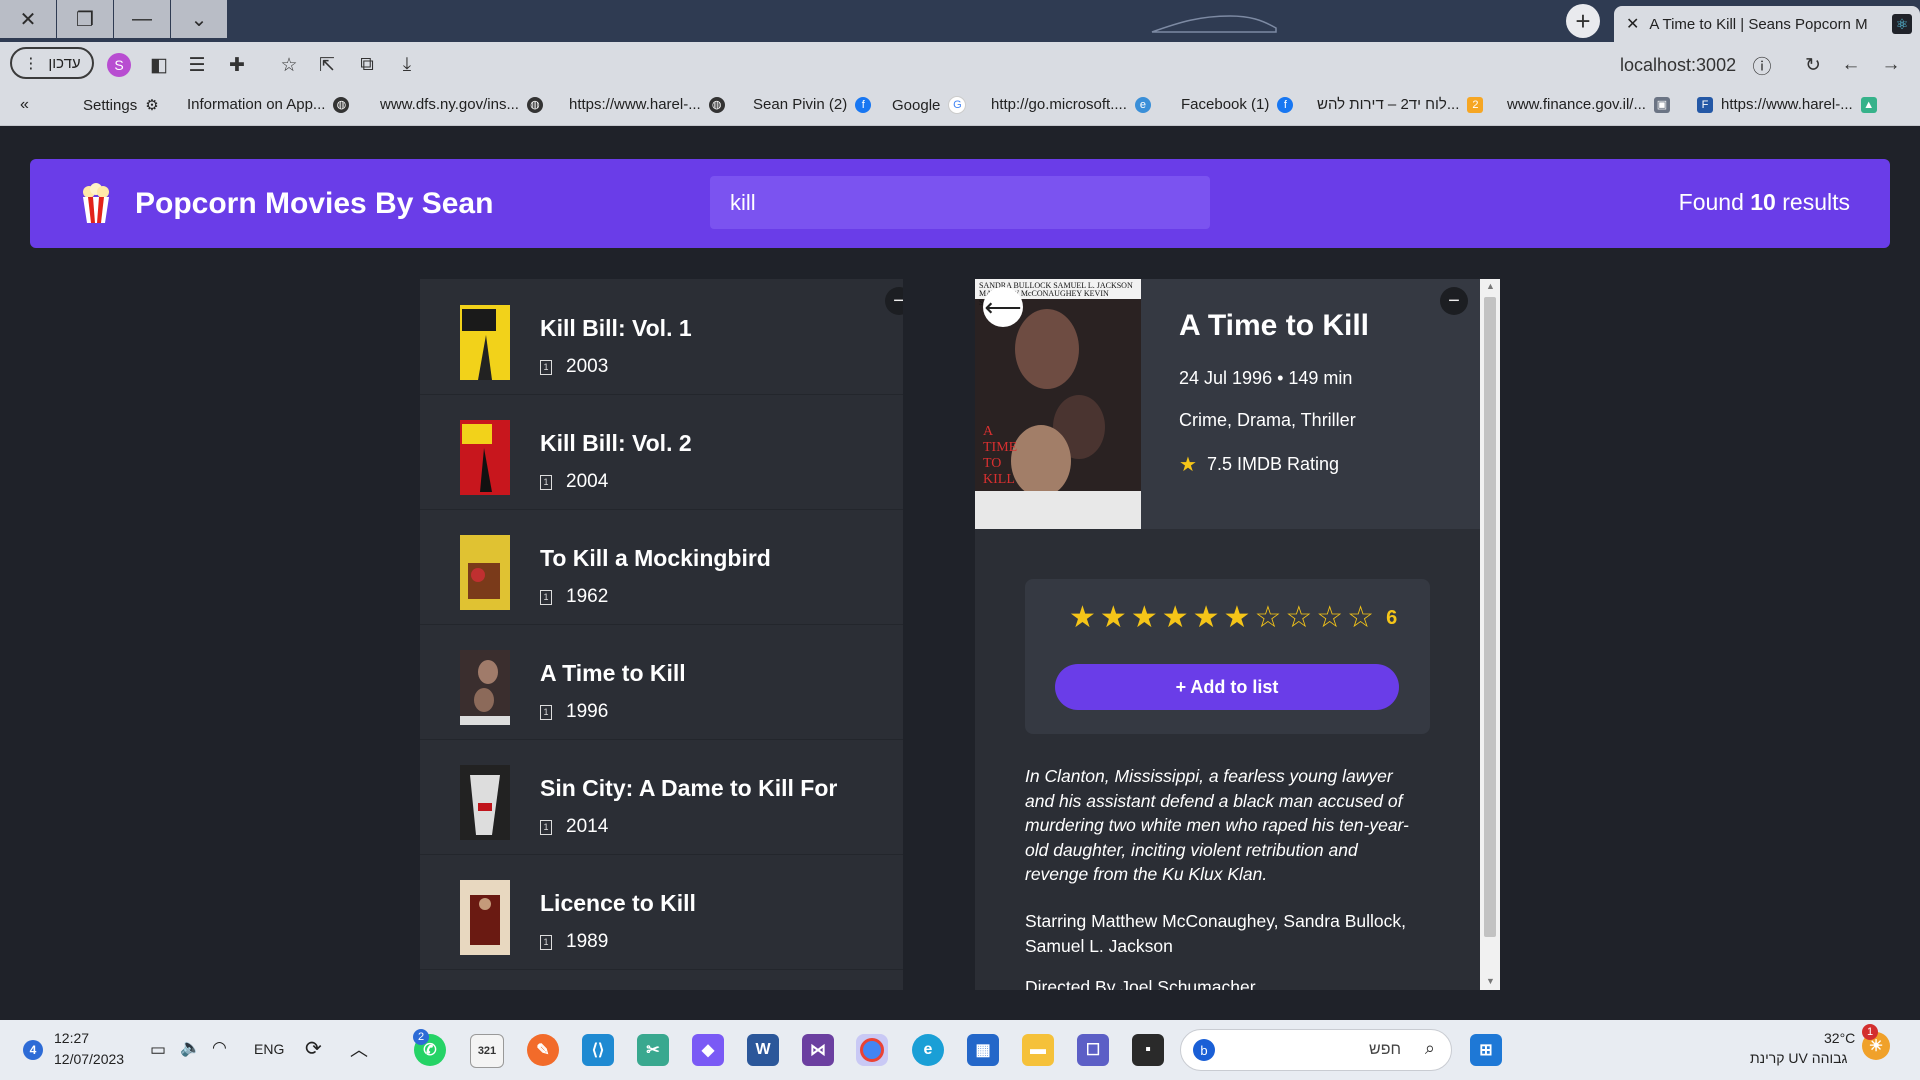  Describe the element at coordinates (1486, 1050) in the screenshot. I see `windows-start-icon: ⊞` at that location.